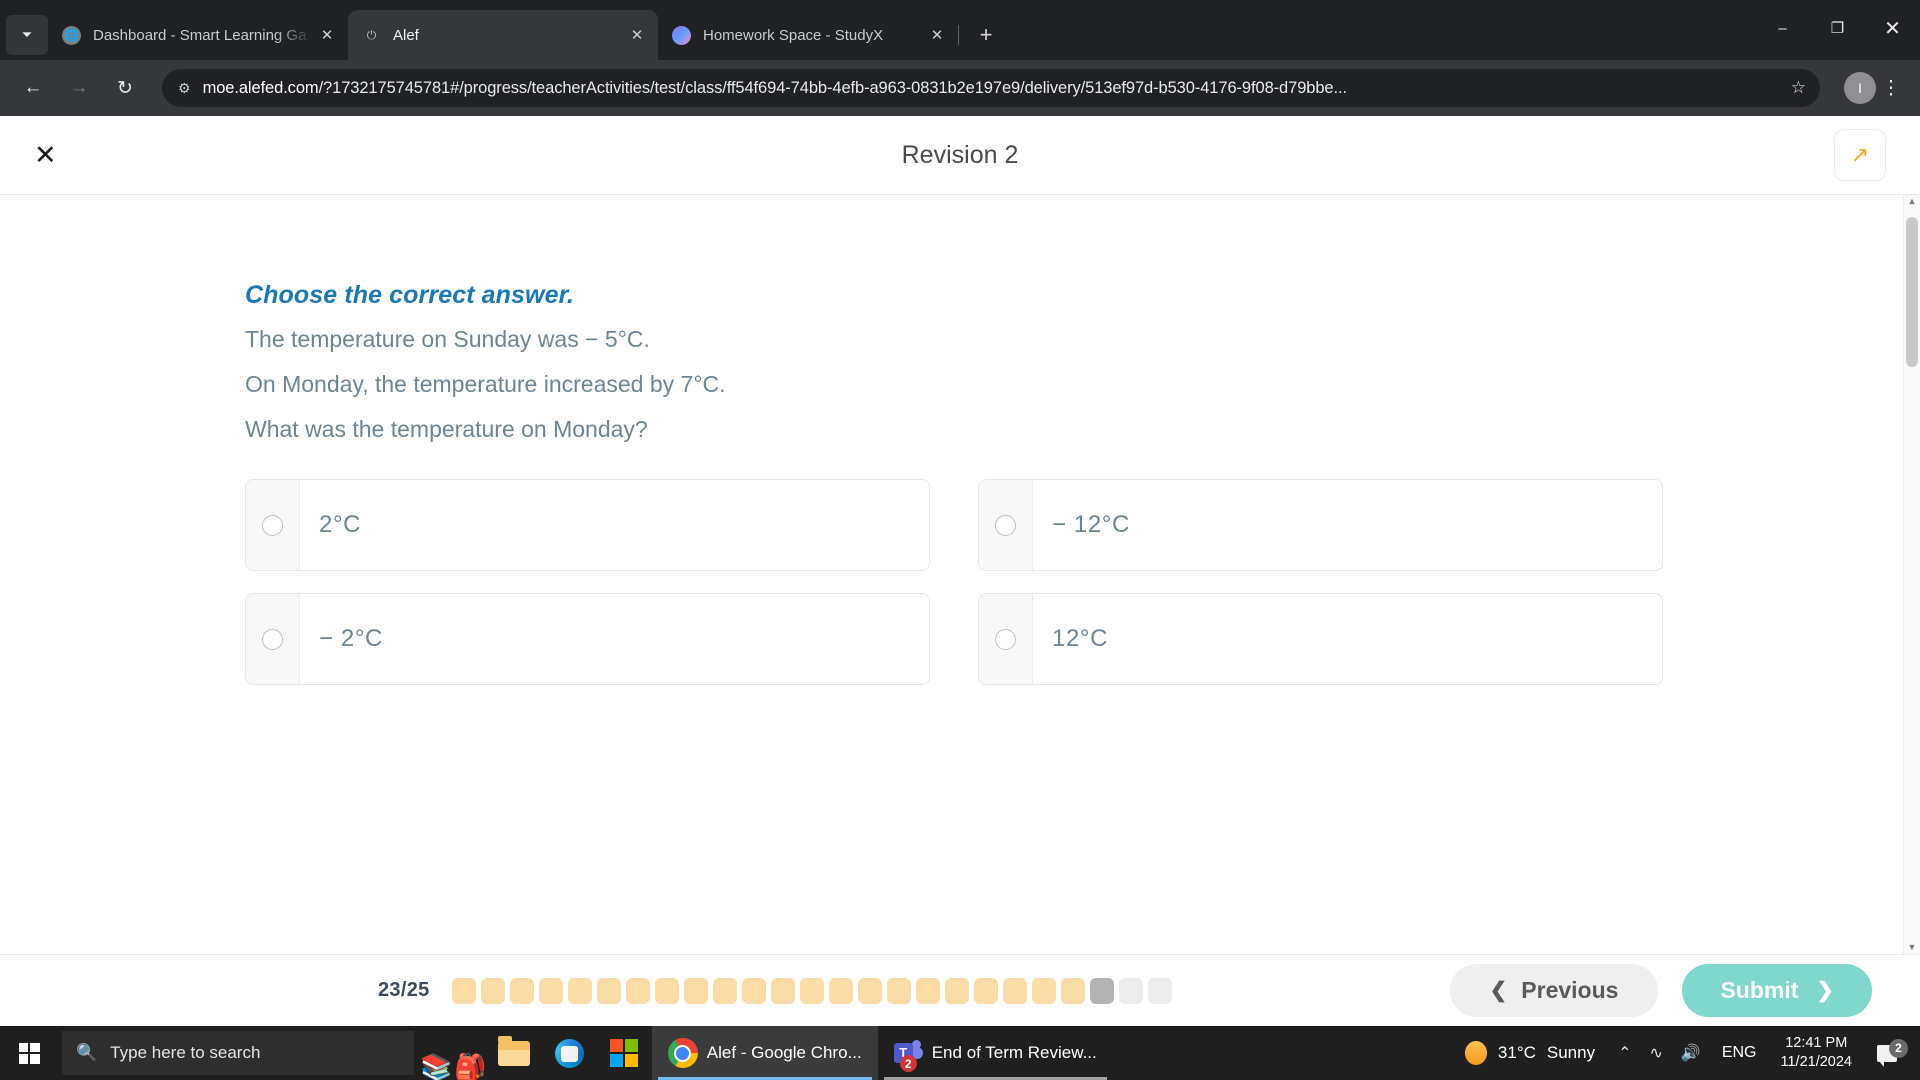 The height and width of the screenshot is (1080, 1920). I want to click on browser-tab-2: ■ Homework Space - StudyX ✕, so click(808, 35).